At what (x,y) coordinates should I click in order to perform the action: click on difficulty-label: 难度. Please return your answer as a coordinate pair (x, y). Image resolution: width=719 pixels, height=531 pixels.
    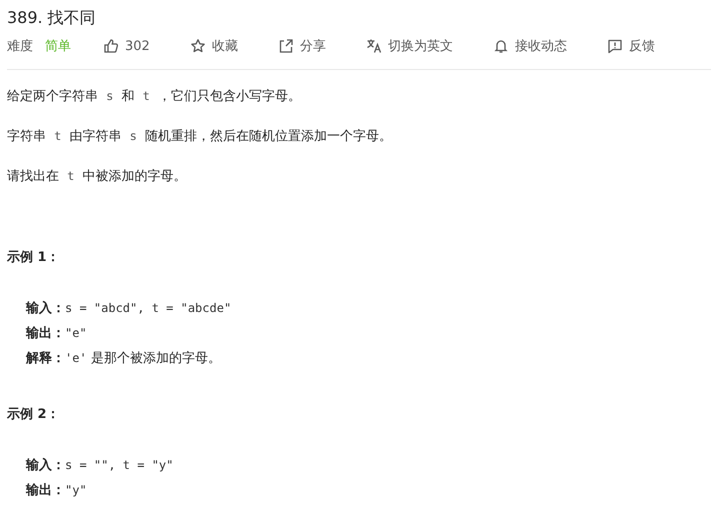
    Looking at the image, I should click on (20, 46).